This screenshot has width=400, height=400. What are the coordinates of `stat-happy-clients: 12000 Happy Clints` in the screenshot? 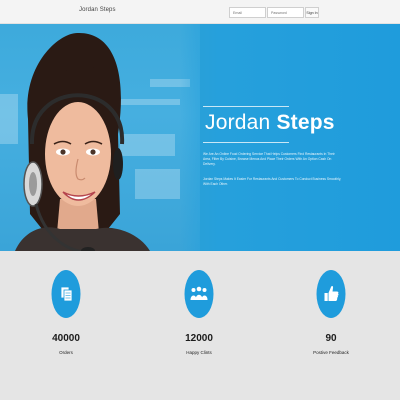 It's located at (199, 321).